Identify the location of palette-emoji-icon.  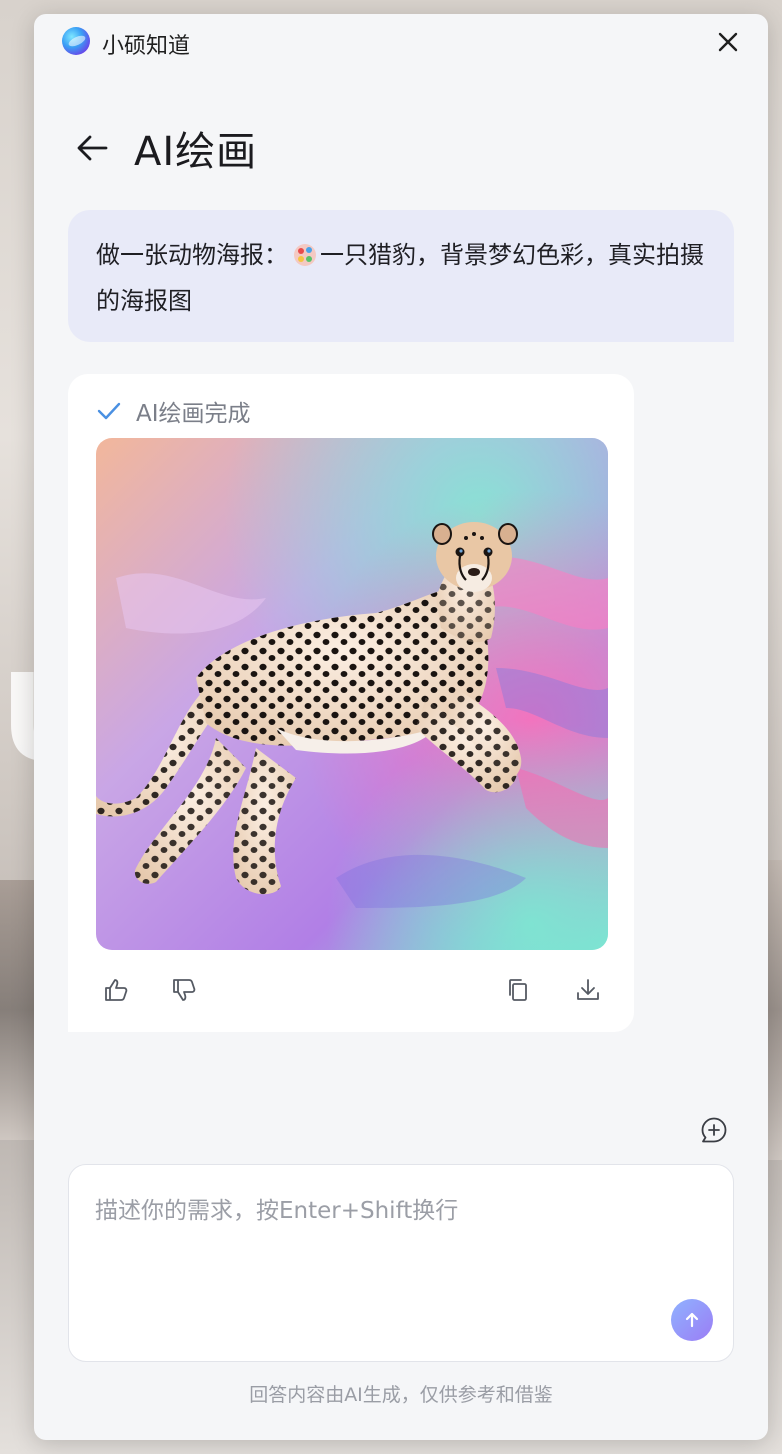
(305, 255).